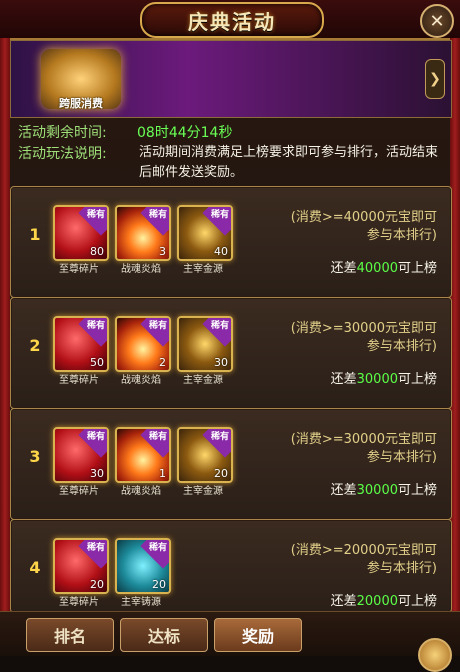 The image size is (460, 672). Describe the element at coordinates (205, 233) in the screenshot. I see `reward-item-coin-icon: 稀有 40` at that location.